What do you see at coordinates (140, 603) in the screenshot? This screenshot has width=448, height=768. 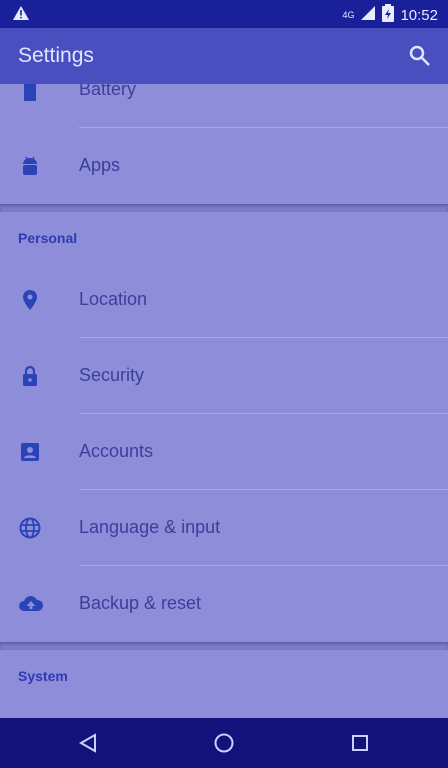 I see `settings-item-label: Backup & reset` at bounding box center [140, 603].